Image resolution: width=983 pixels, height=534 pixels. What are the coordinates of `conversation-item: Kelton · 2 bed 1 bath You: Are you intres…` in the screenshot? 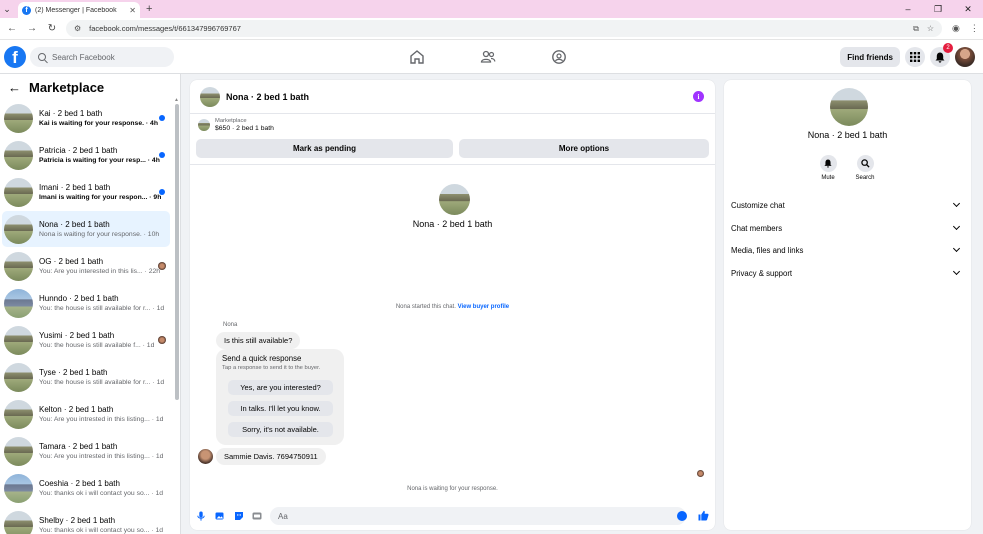 It's located at (86, 414).